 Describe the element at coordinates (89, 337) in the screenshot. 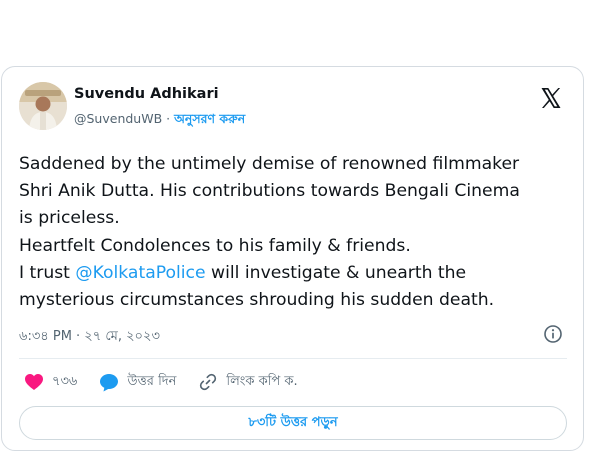

I see `timestamp: ৬:৩৪ PM · ২৭ মে, ২০২৩` at that location.